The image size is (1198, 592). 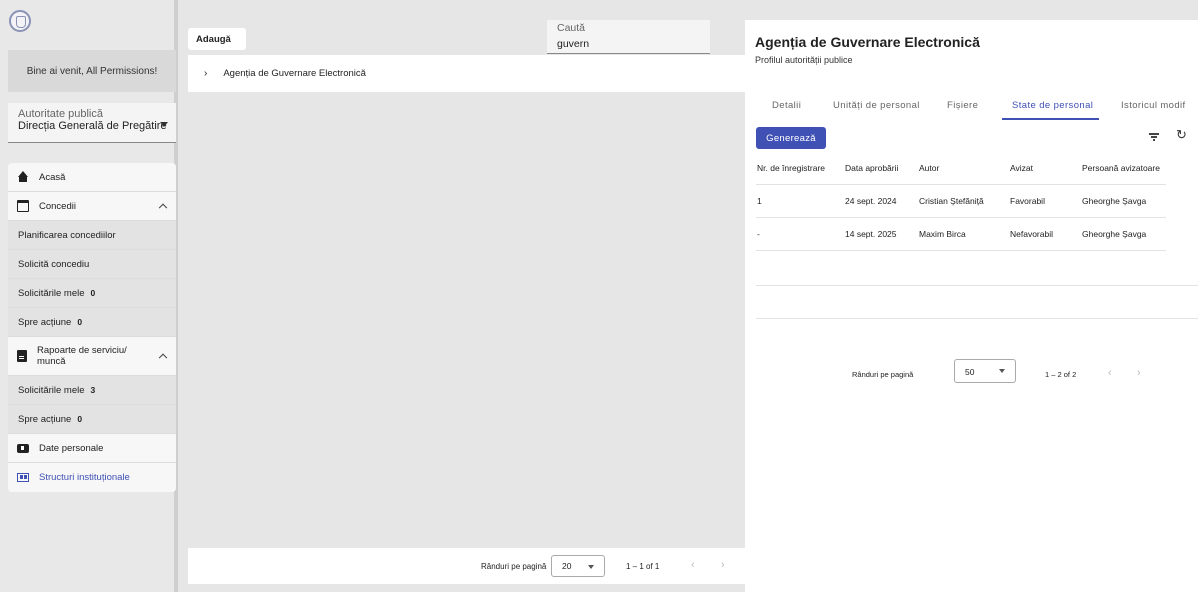 I want to click on filter-icon, so click(x=1154, y=137).